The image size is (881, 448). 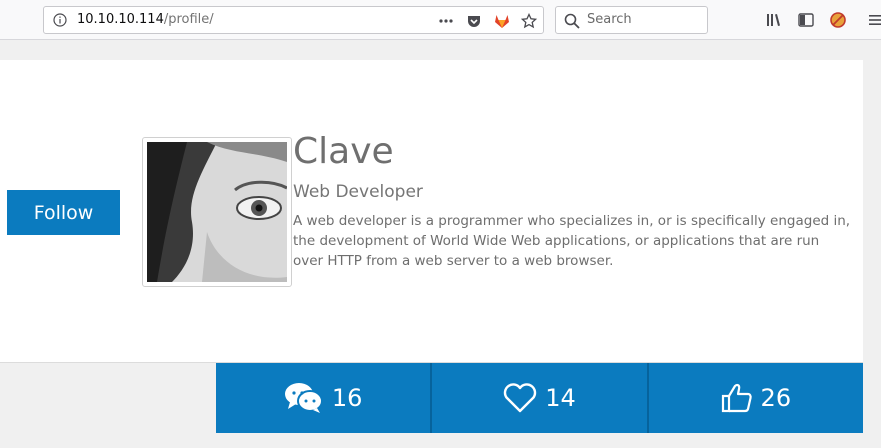 I want to click on library-icon, so click(x=774, y=20).